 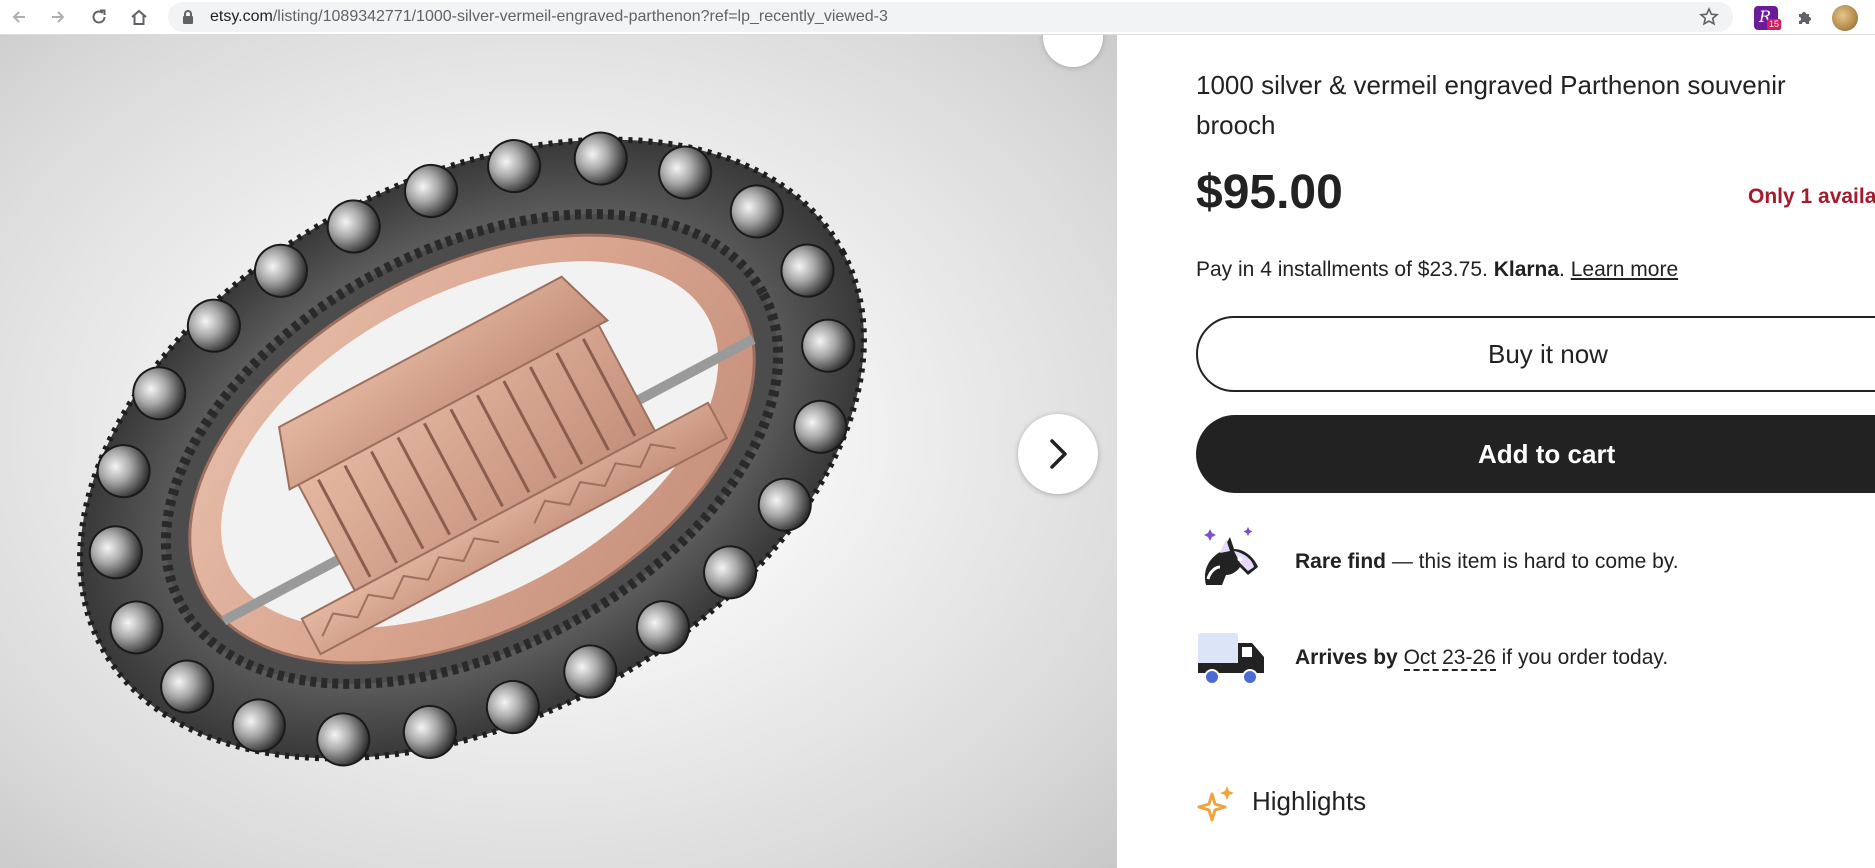 I want to click on arrival-label: Arrives by, so click(x=1346, y=657).